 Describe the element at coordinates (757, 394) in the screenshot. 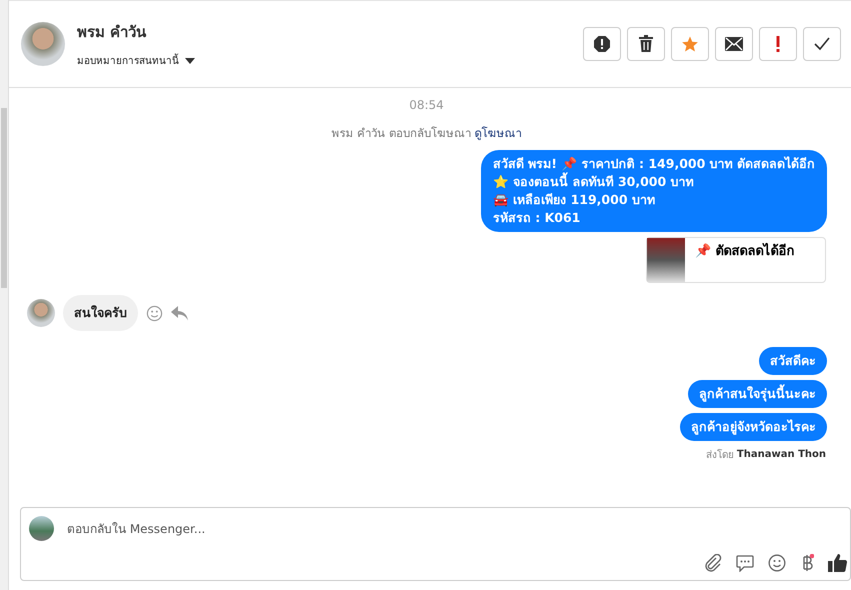

I see `outgoing-message: ลูกค้าสนใจรุ่นนี้นะคะ` at that location.